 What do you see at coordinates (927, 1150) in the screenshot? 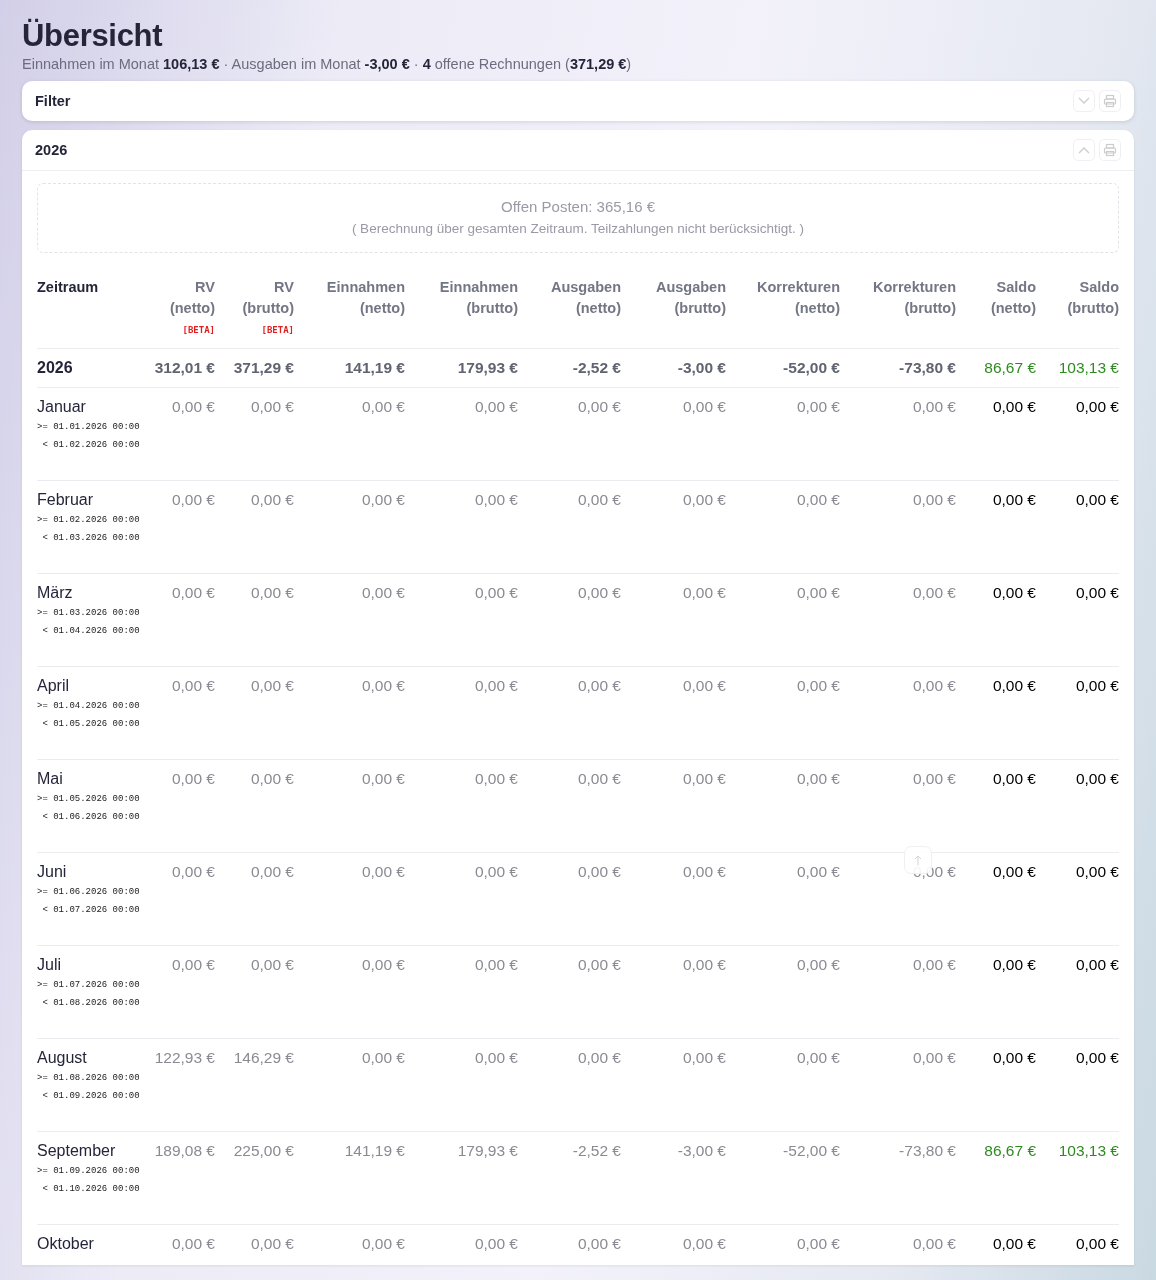
I see `amount: -73,80 €` at bounding box center [927, 1150].